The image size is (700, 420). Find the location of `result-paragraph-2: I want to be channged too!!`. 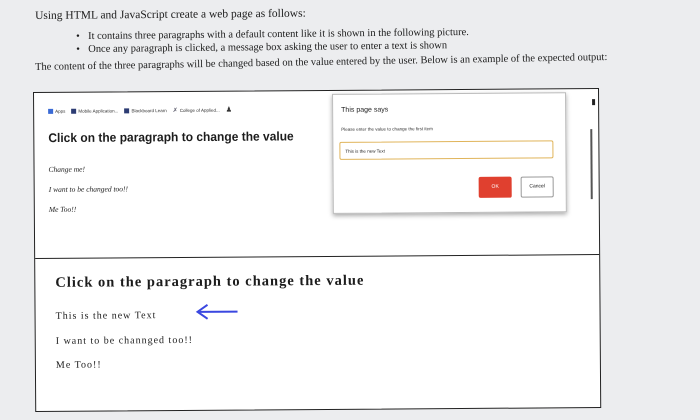

result-paragraph-2: I want to be channged too!! is located at coordinates (124, 341).